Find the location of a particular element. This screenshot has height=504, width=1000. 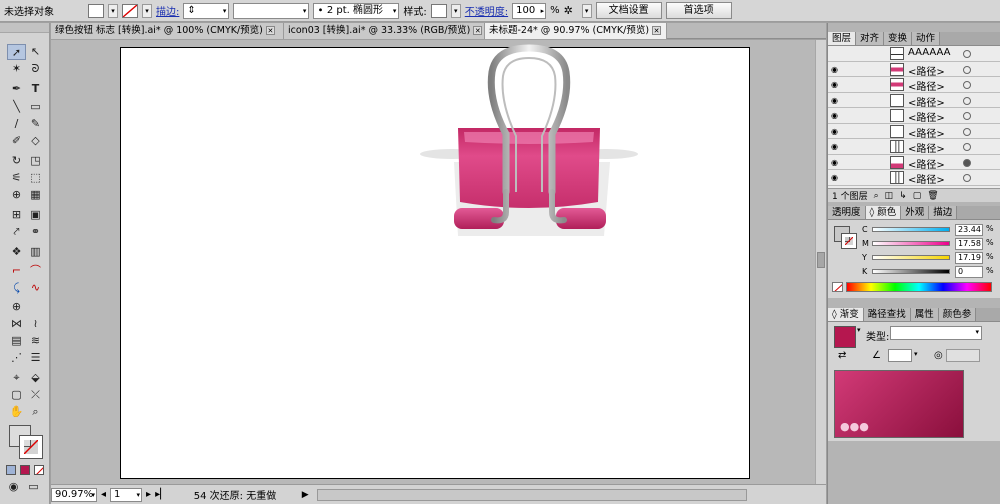

reverse-gradient-icon: ⇄ is located at coordinates (842, 355).